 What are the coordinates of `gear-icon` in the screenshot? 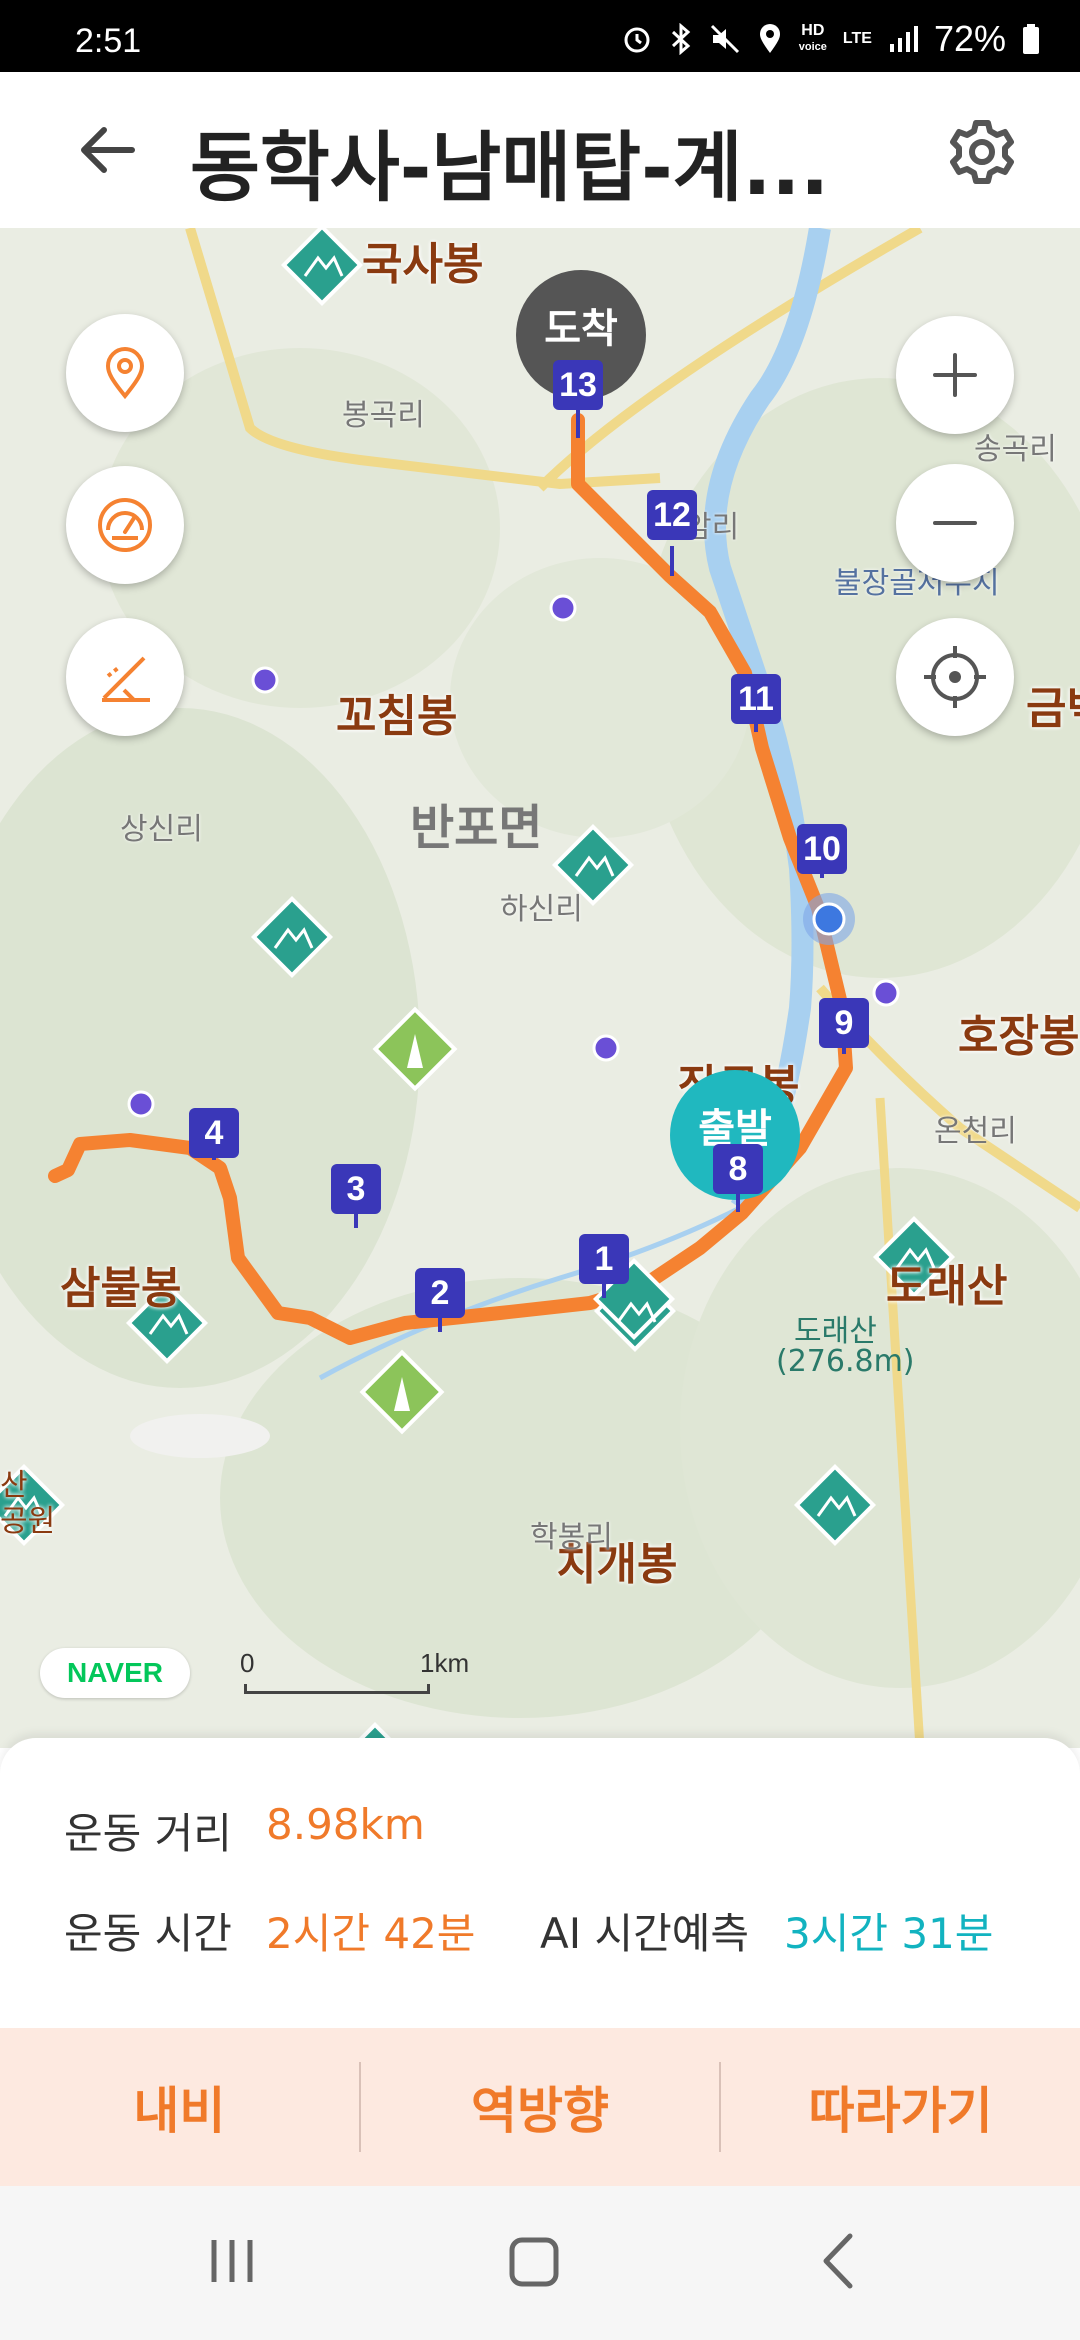 It's located at (982, 152).